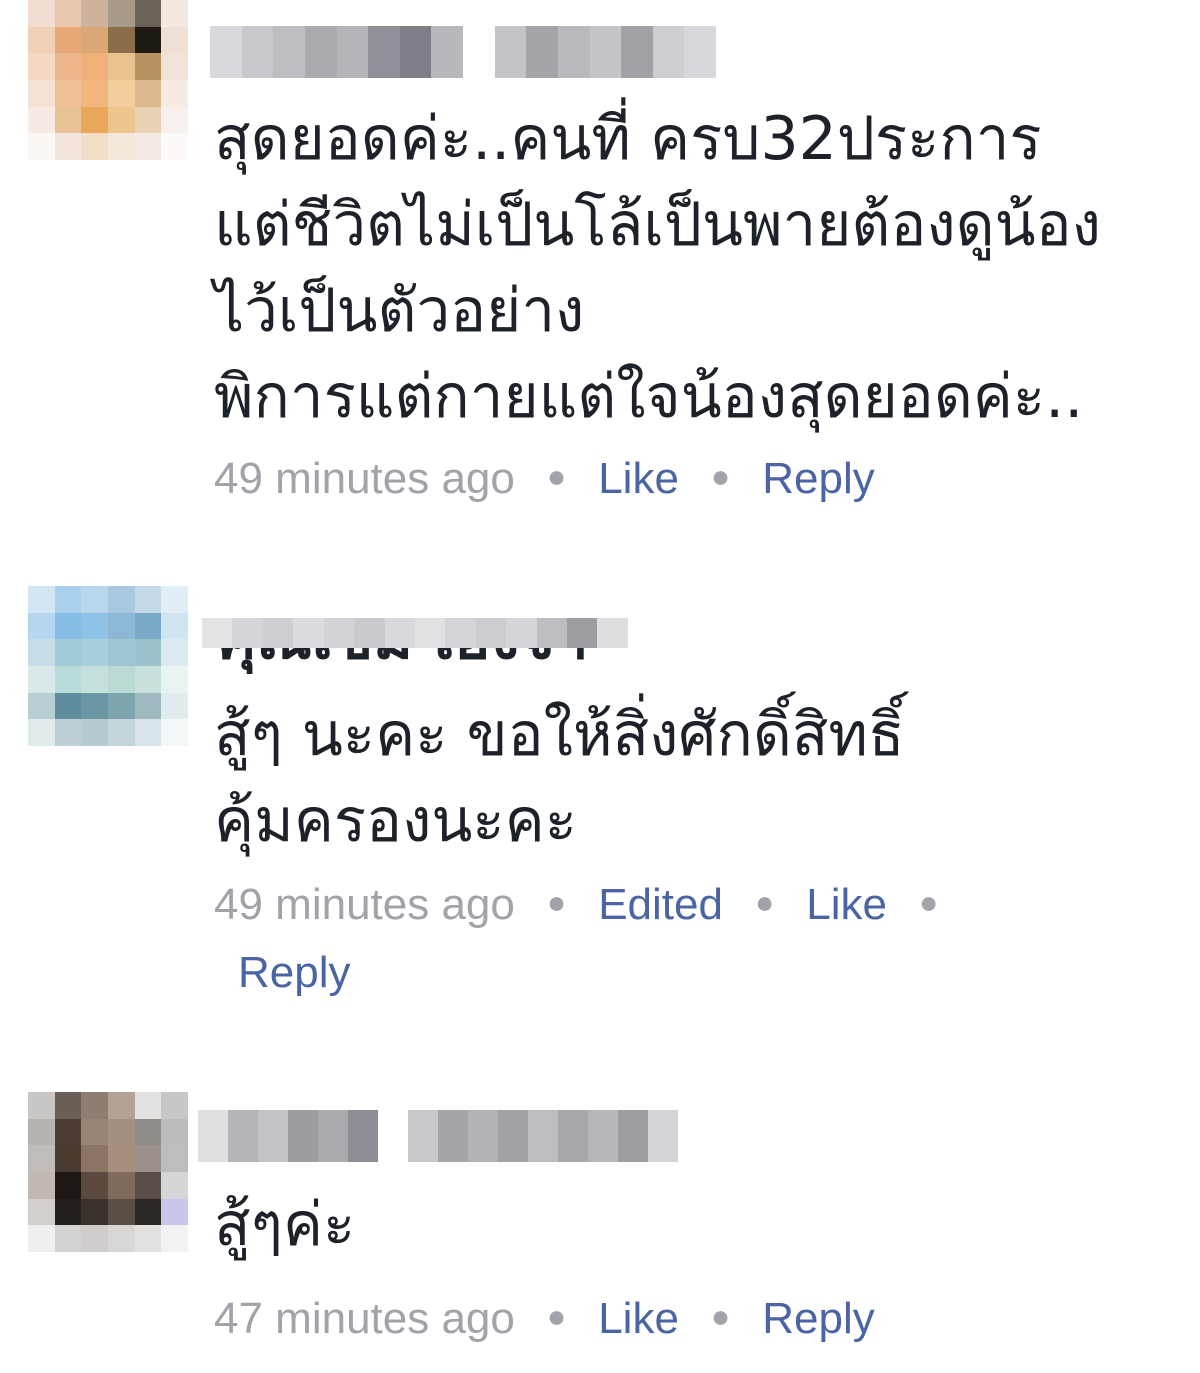  Describe the element at coordinates (660, 904) in the screenshot. I see `edited-label: Edited` at that location.